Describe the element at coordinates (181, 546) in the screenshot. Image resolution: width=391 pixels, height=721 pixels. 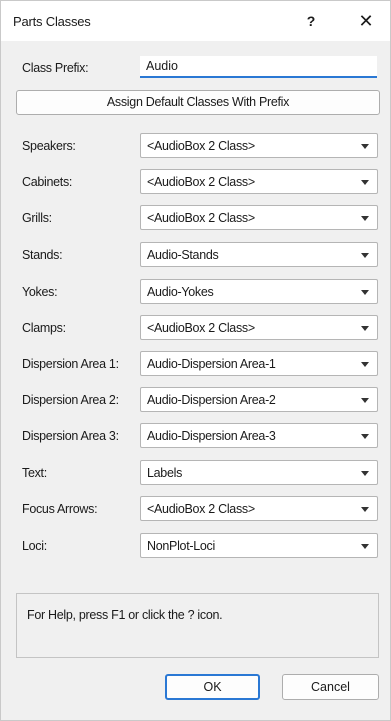
I see `loci-class-value: NonPlot-Loci` at that location.